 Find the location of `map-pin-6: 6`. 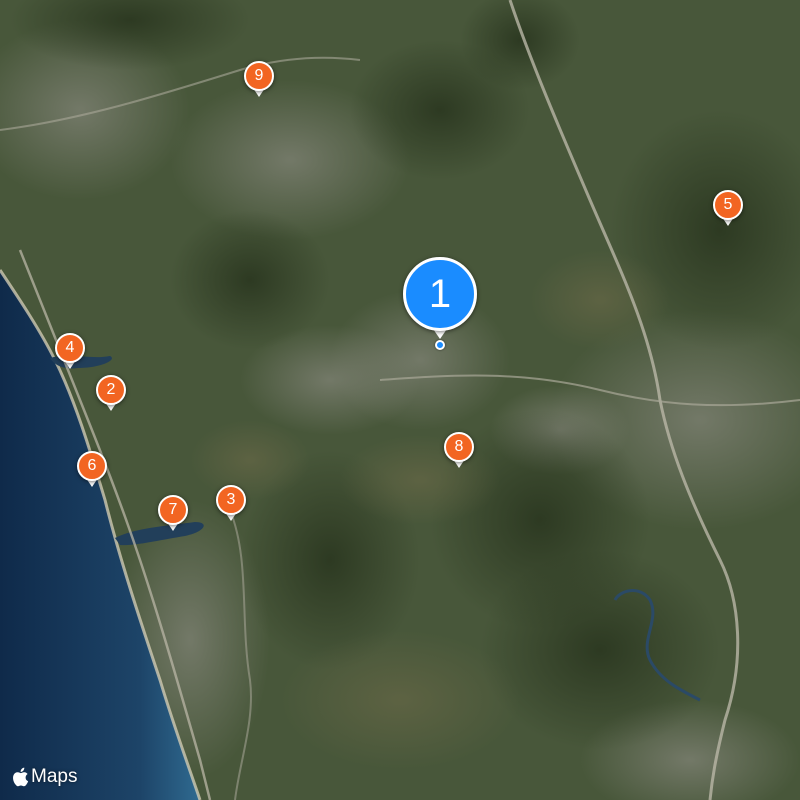

map-pin-6: 6 is located at coordinates (92, 471).